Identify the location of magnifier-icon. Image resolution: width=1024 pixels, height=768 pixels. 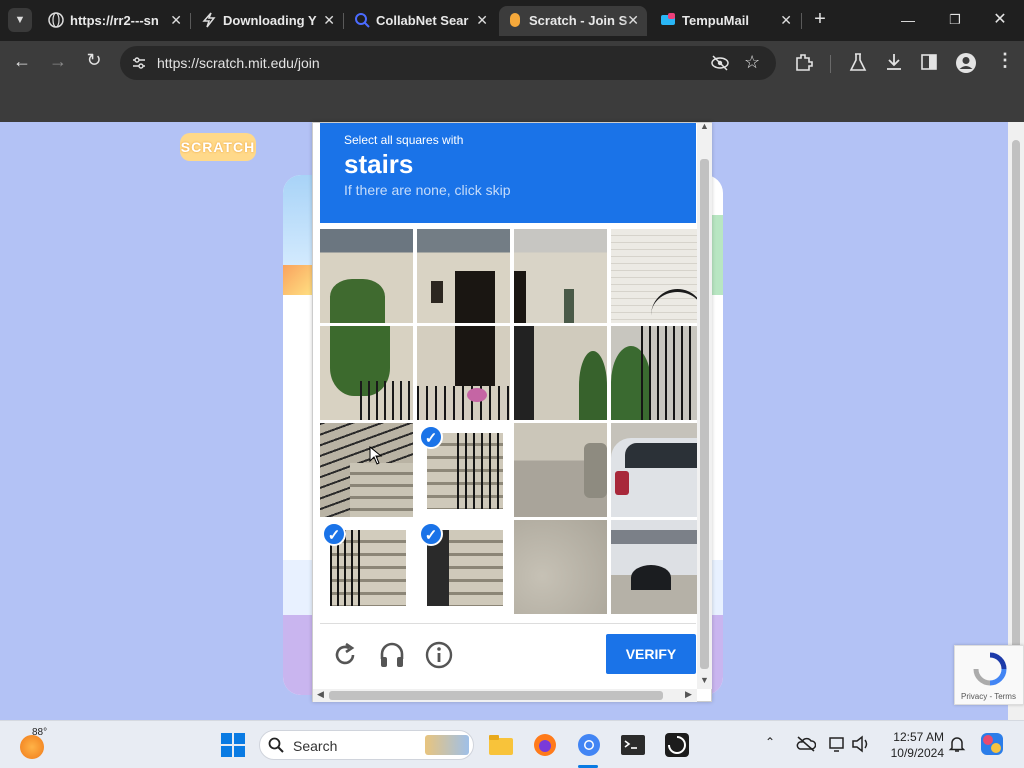
(362, 20).